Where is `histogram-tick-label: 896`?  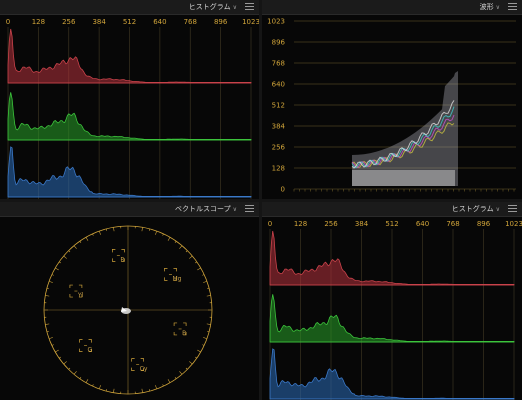 histogram-tick-label: 896 is located at coordinates (221, 22).